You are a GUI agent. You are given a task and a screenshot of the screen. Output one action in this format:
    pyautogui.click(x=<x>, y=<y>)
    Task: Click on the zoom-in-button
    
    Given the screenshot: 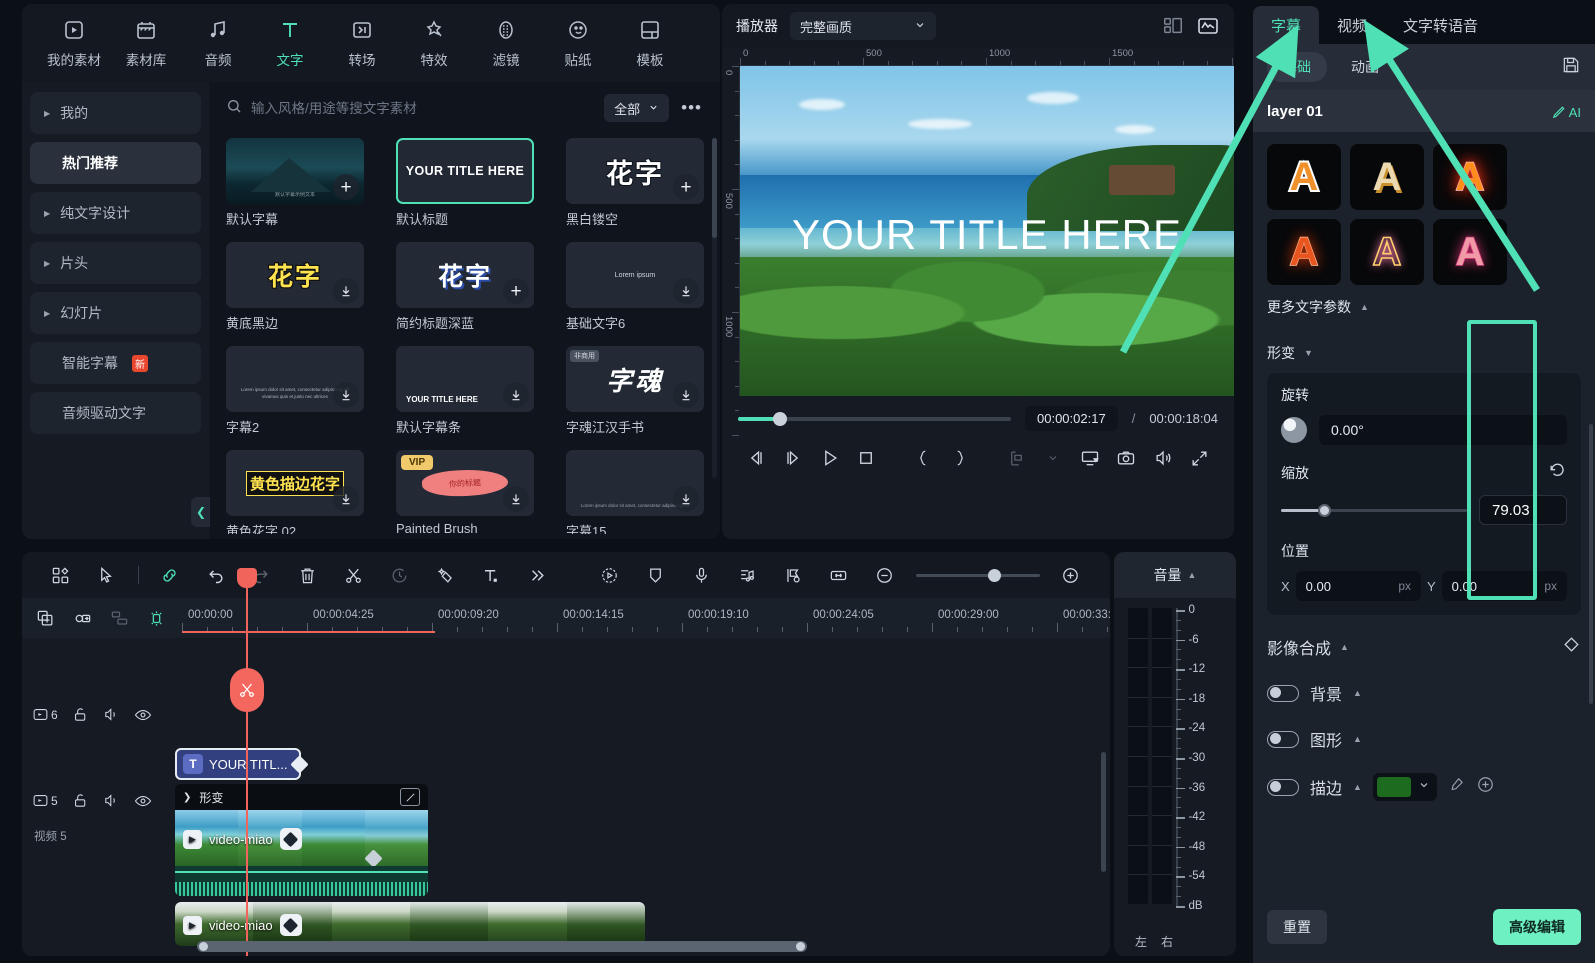 What is the action you would take?
    pyautogui.click(x=1071, y=575)
    